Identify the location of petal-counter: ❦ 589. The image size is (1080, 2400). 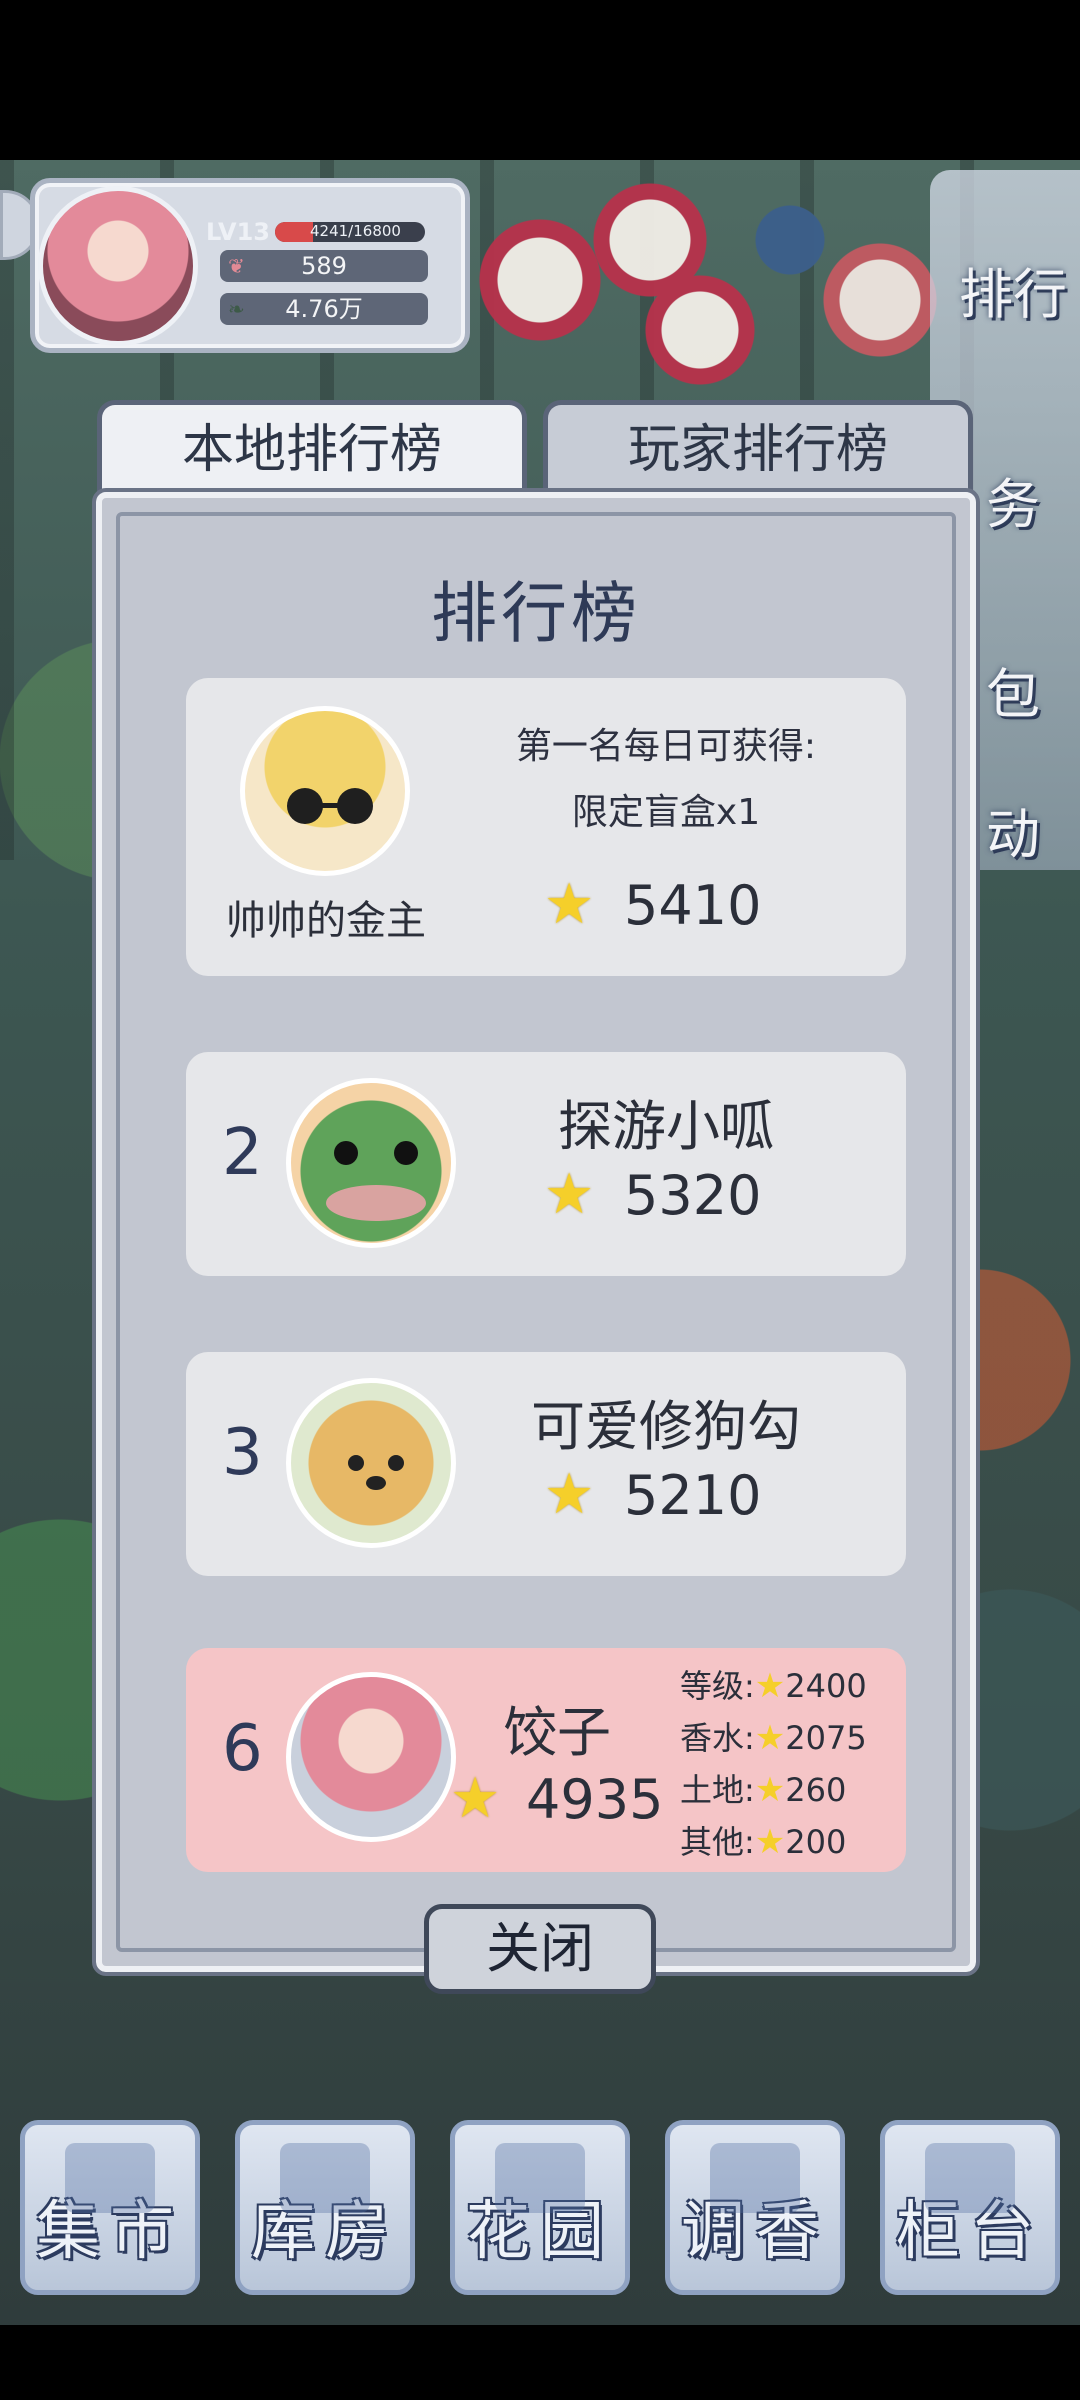
(324, 266).